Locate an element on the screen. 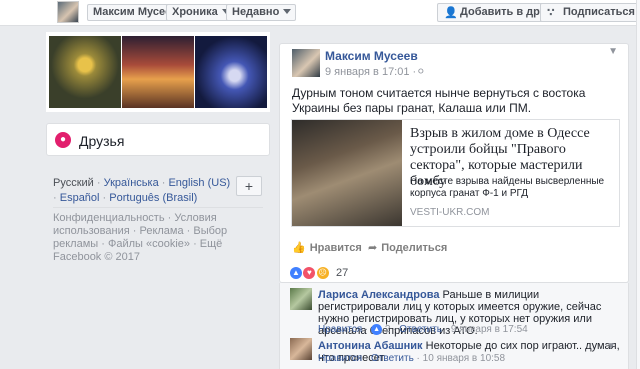  footer-link: Ещё is located at coordinates (211, 244).